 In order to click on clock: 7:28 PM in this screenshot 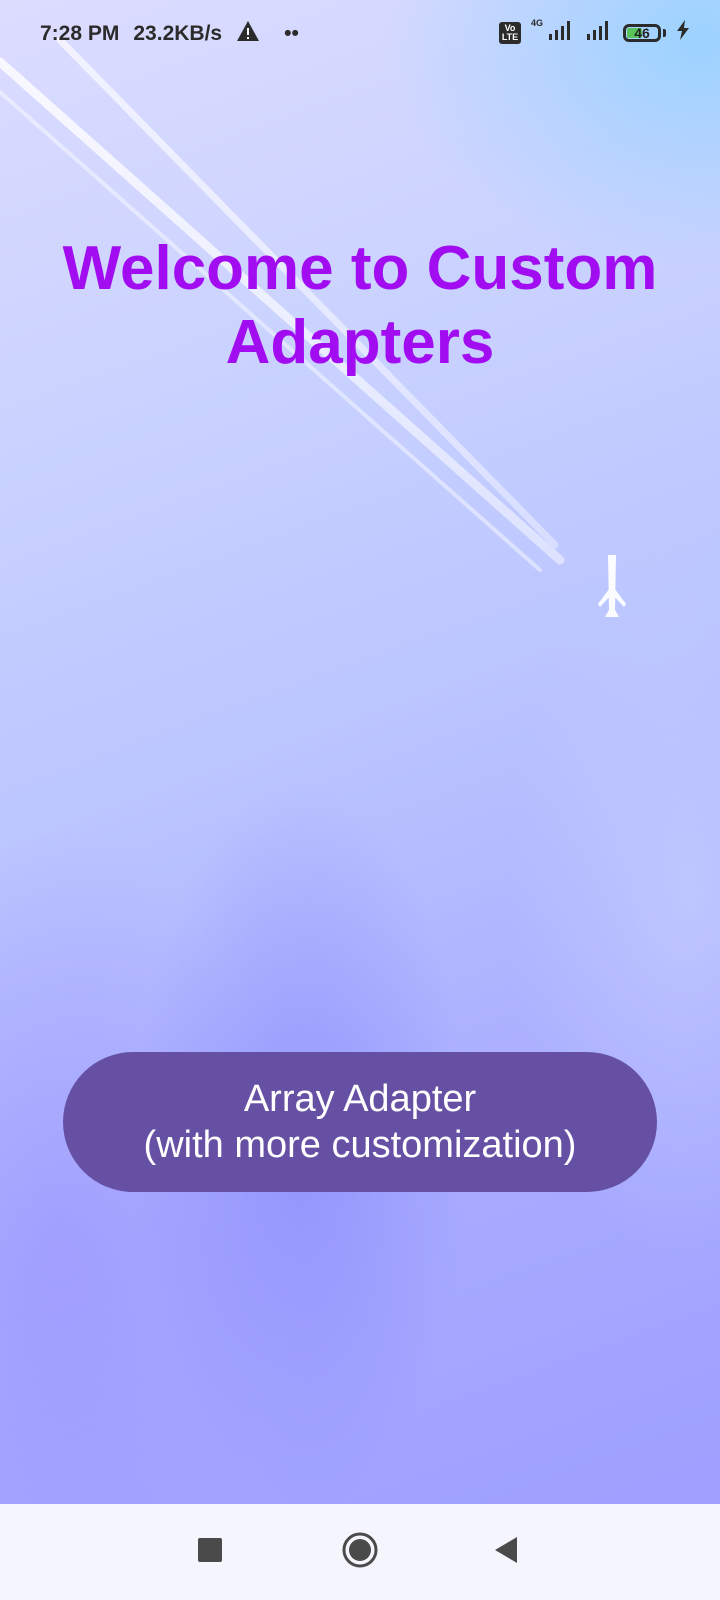, I will do `click(80, 33)`.